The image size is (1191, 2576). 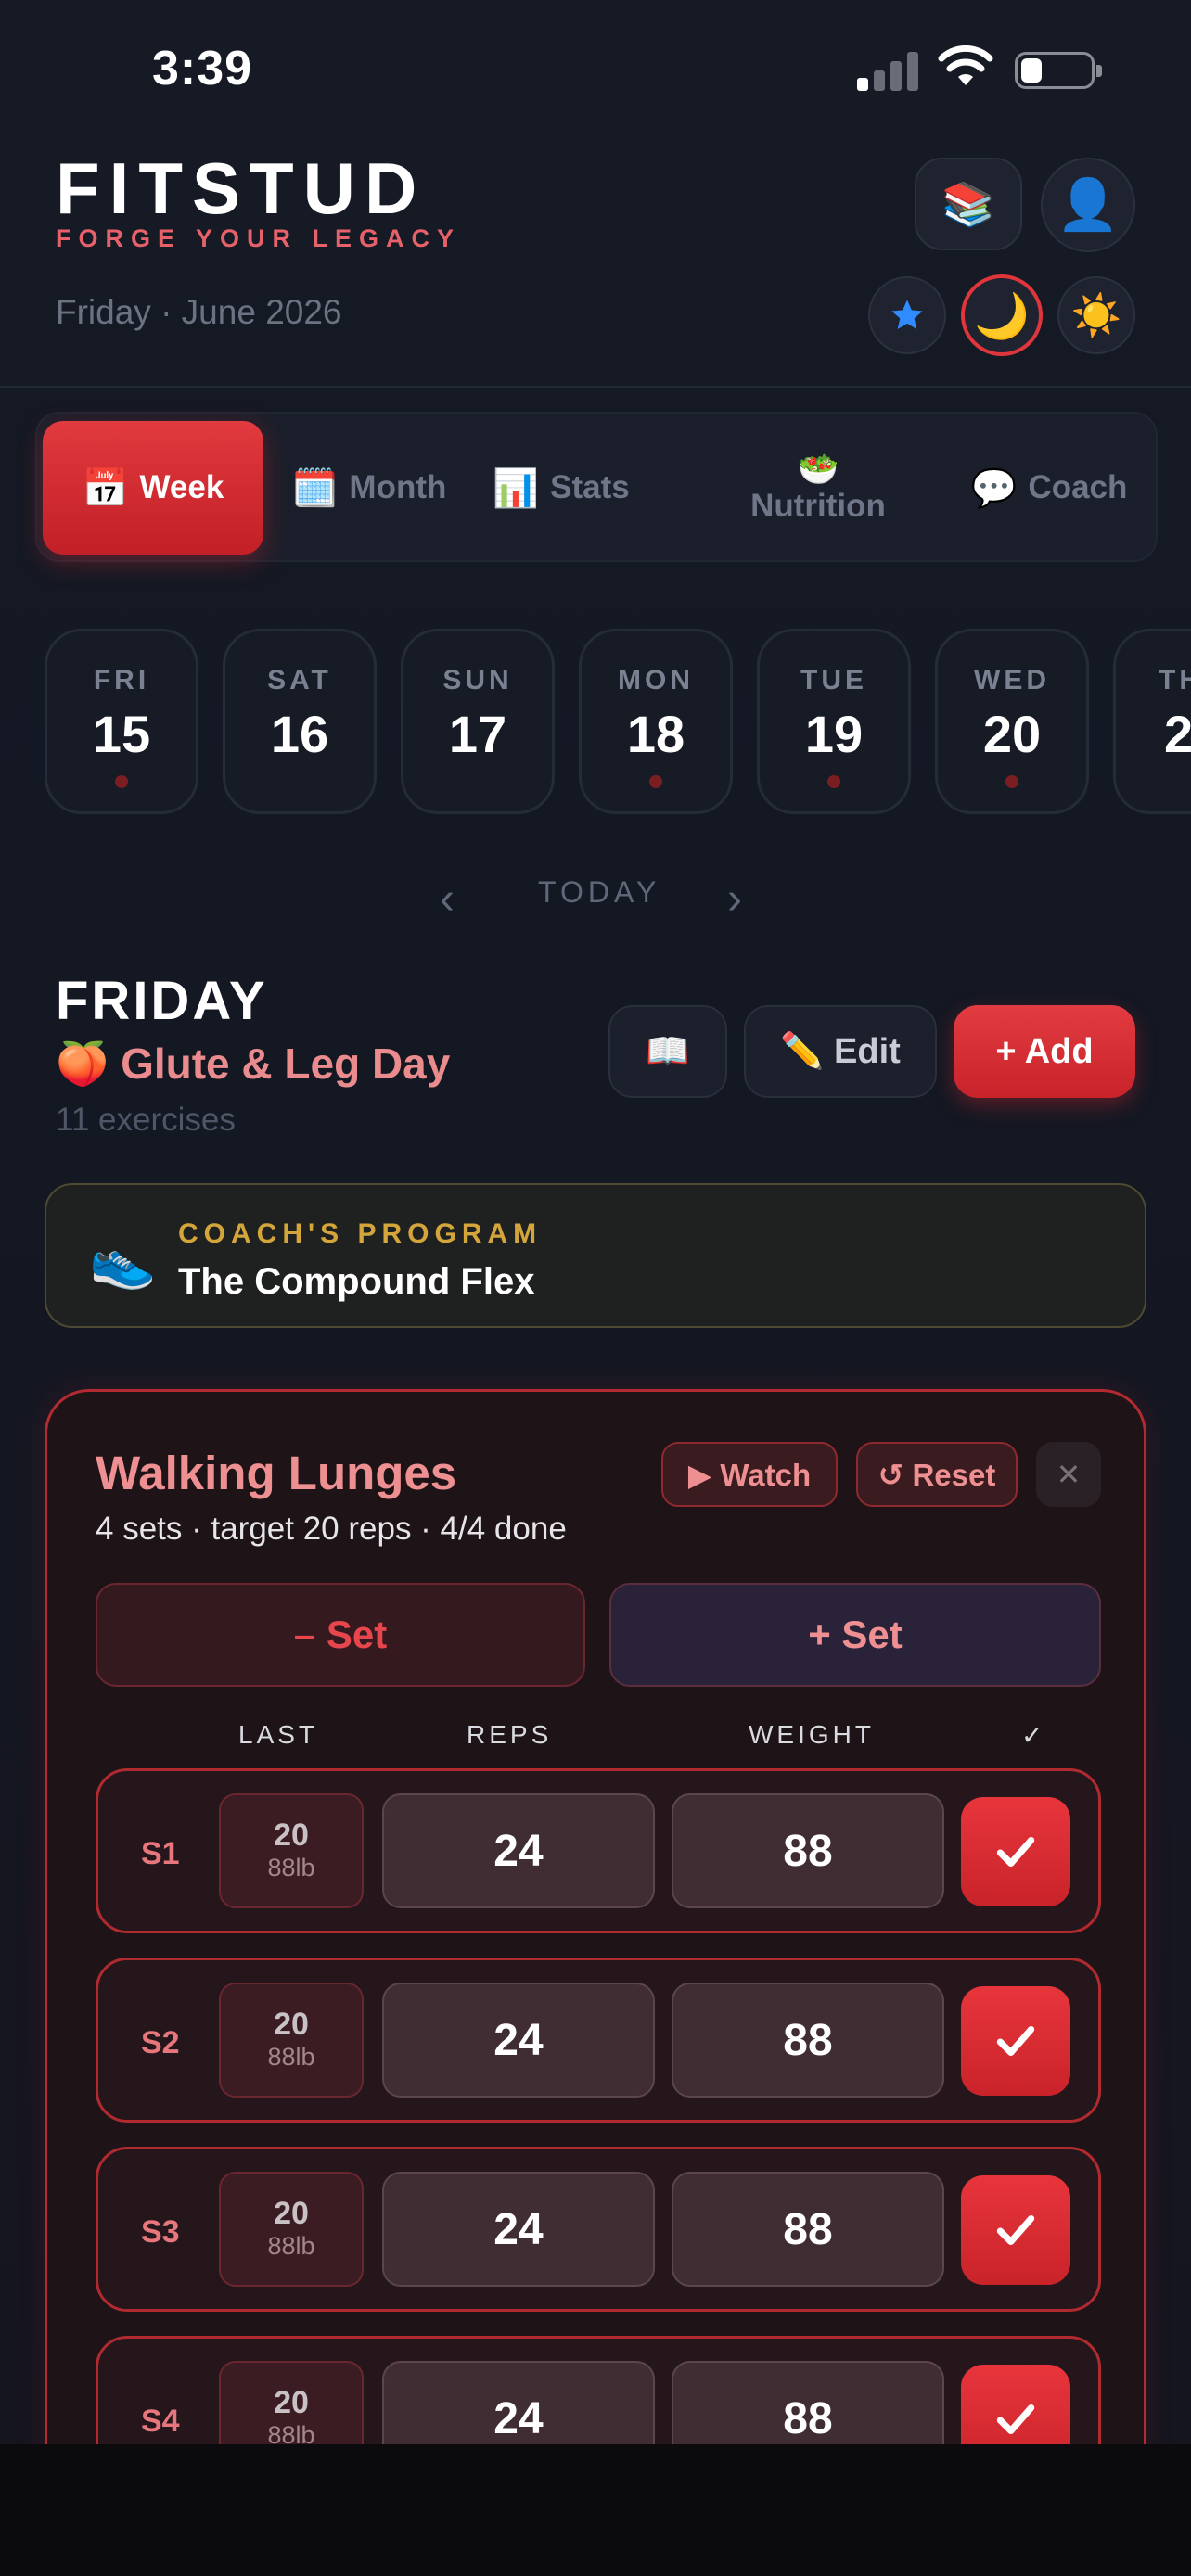 I want to click on column-header-reps: REPS, so click(x=510, y=1734).